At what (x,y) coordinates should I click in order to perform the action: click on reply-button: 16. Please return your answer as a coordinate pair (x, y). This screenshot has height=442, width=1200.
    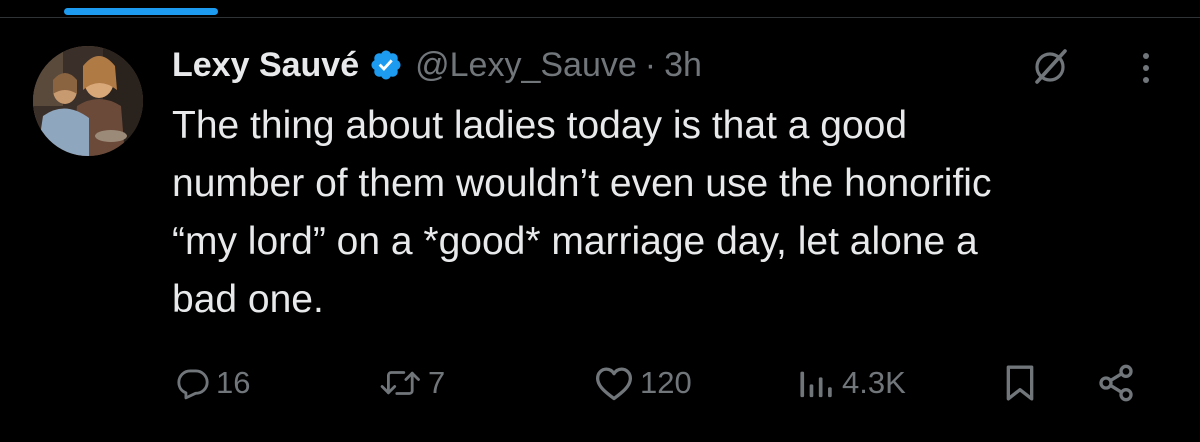
    Looking at the image, I should click on (213, 383).